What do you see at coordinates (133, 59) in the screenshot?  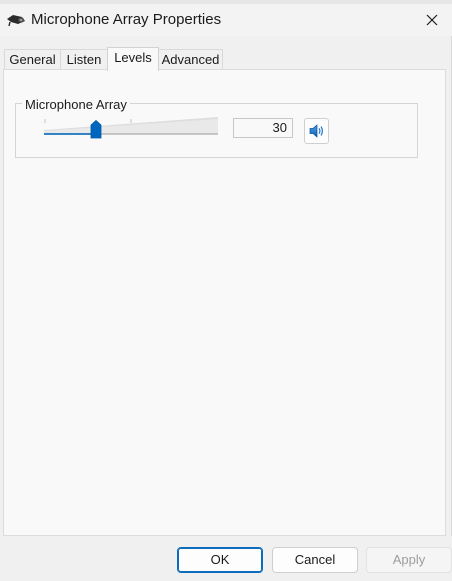 I see `tab-levels: Levels` at bounding box center [133, 59].